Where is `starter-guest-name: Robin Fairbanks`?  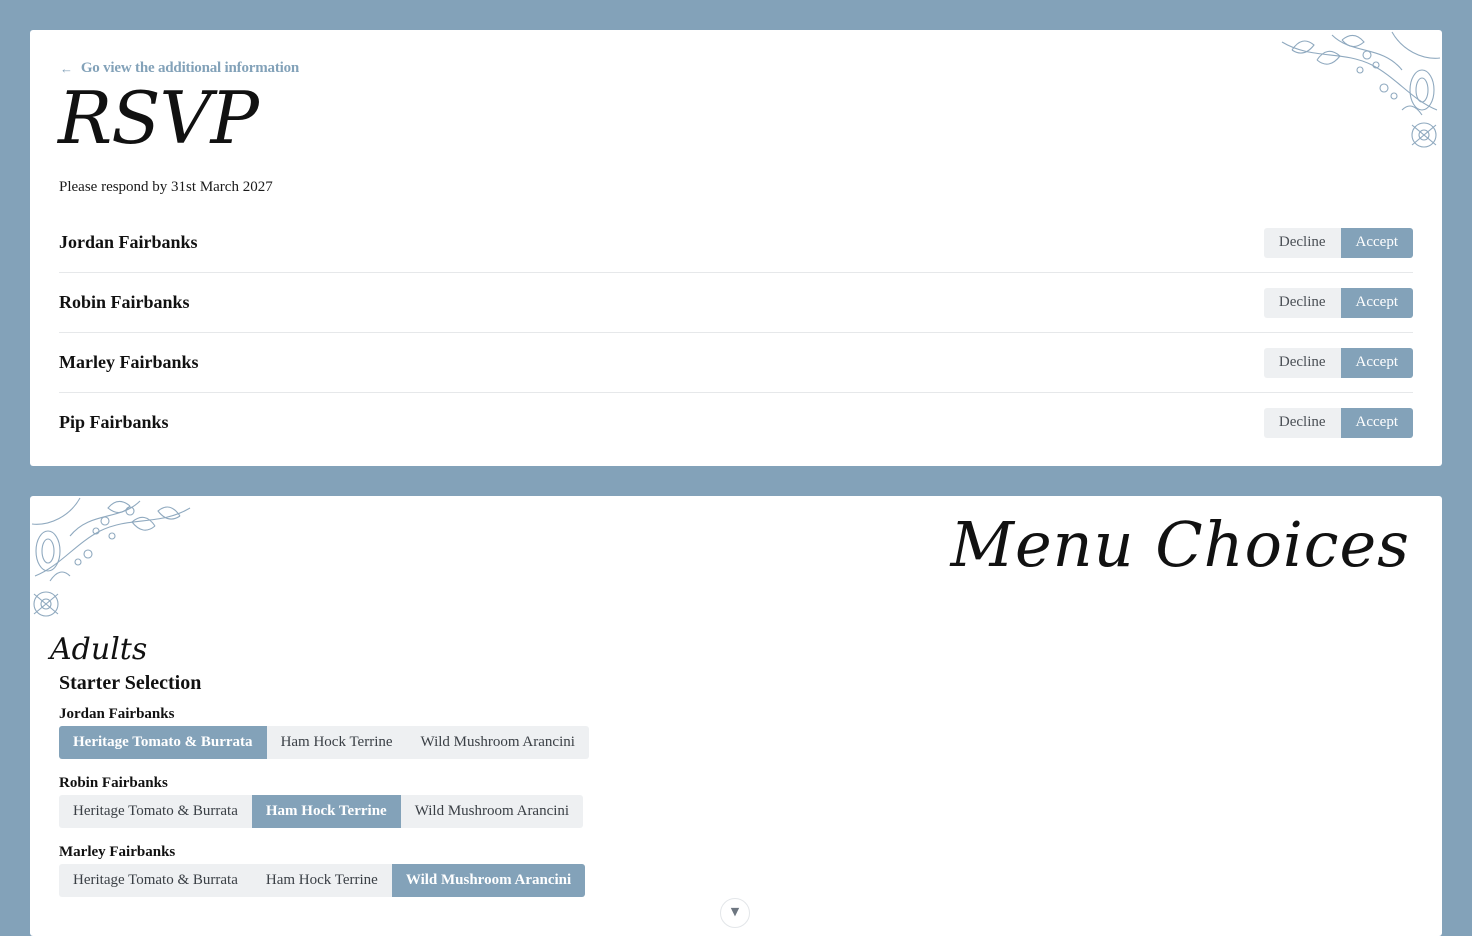
starter-guest-name: Robin Fairbanks is located at coordinates (113, 783).